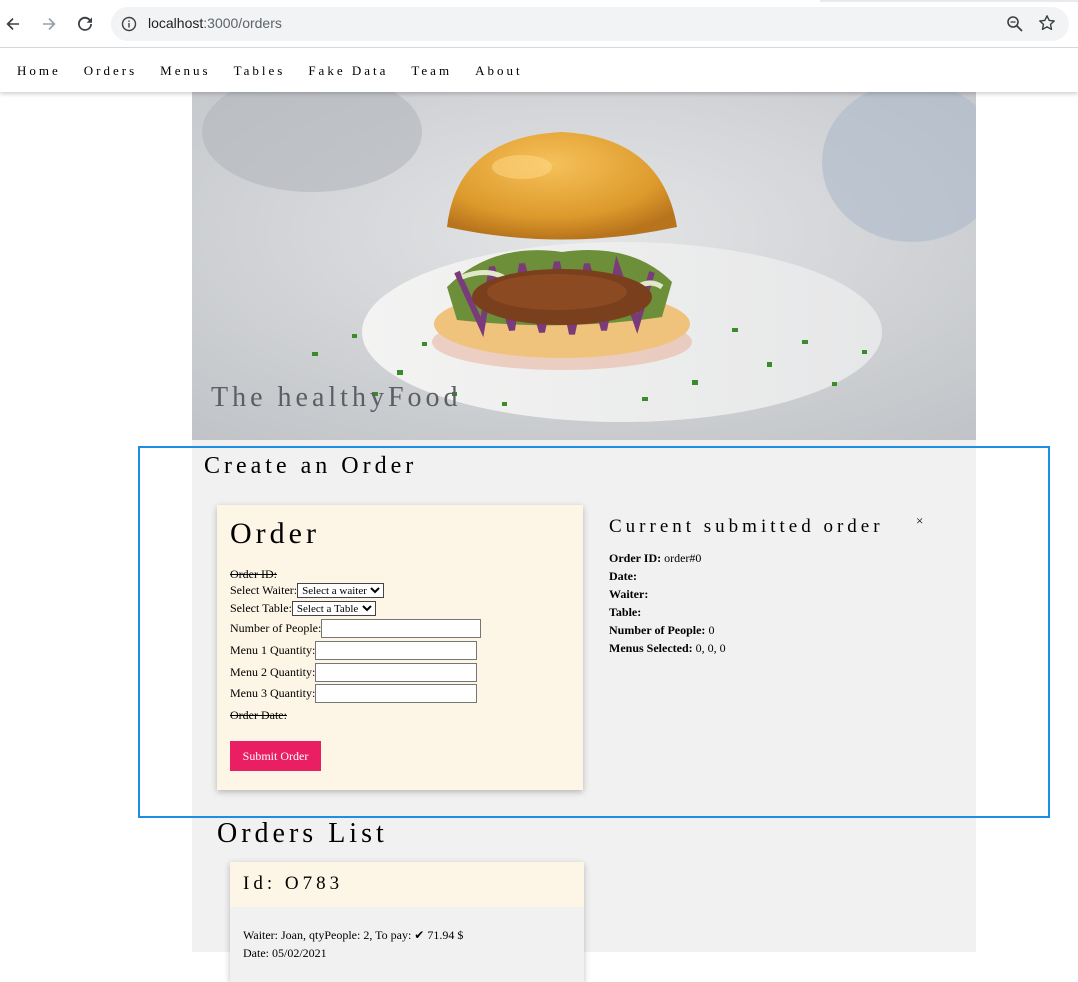 The width and height of the screenshot is (1078, 982). What do you see at coordinates (651, 648) in the screenshot?
I see `summary-menus-label: Menus Selected:` at bounding box center [651, 648].